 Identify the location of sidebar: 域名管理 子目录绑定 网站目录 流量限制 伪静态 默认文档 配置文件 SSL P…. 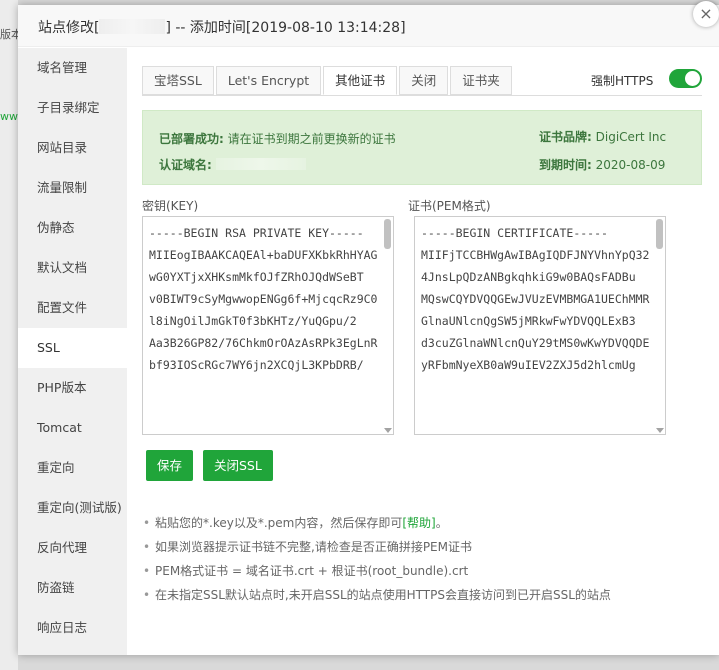
(72, 351).